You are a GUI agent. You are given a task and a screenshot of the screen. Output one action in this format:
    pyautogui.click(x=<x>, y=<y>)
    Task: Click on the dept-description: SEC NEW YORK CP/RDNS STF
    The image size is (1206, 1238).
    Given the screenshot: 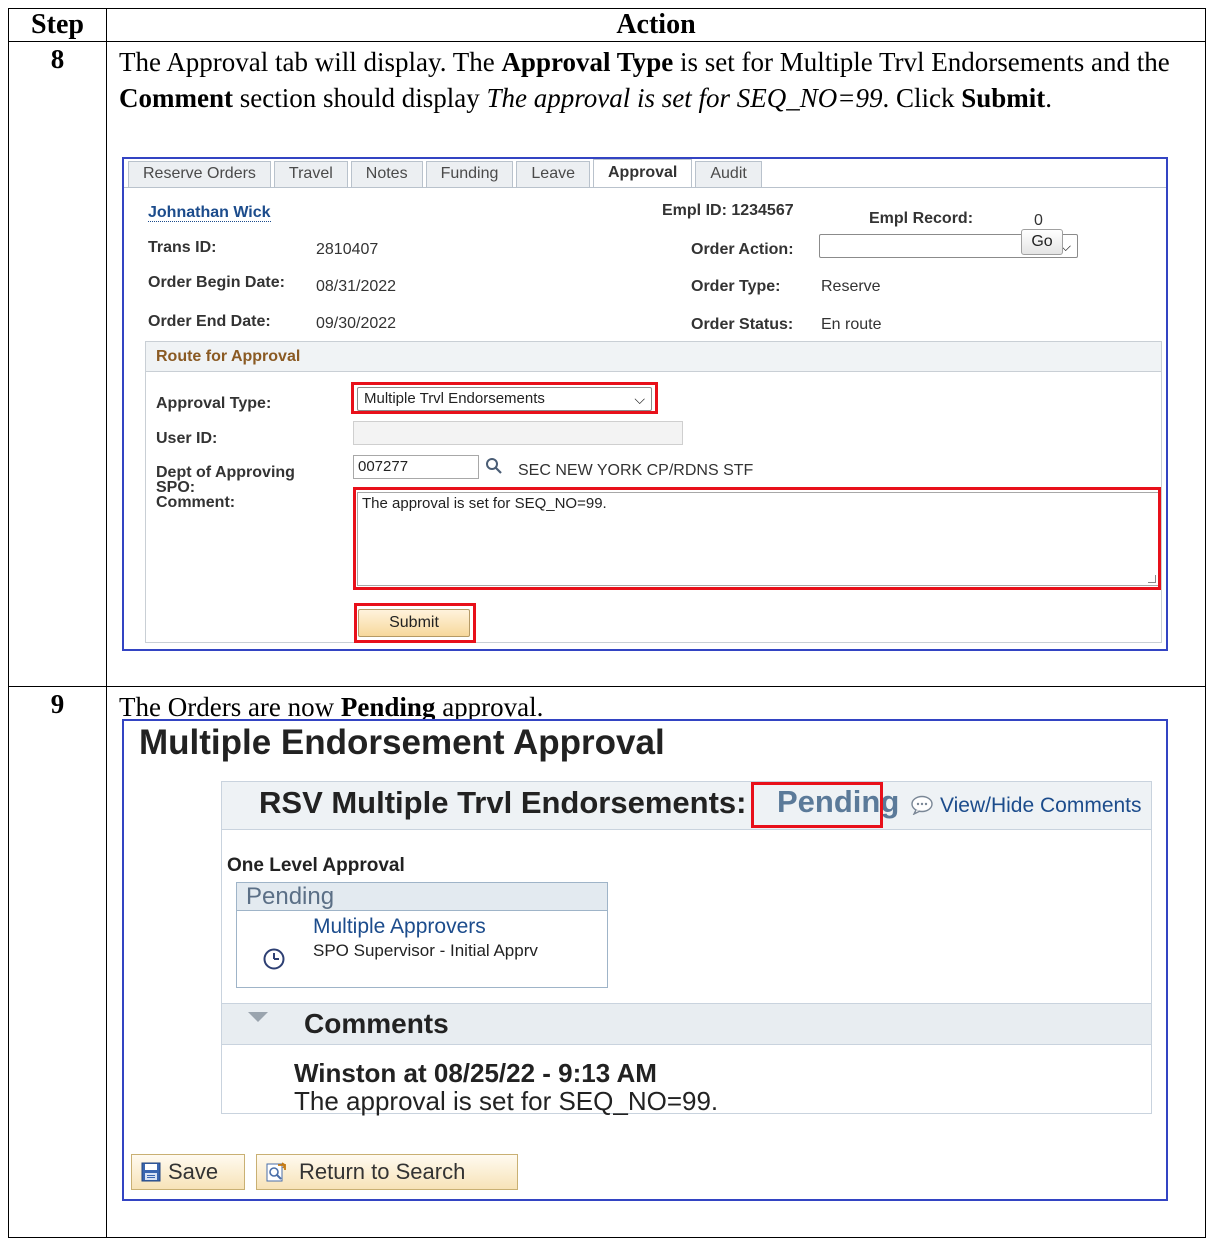 What is the action you would take?
    pyautogui.click(x=636, y=470)
    